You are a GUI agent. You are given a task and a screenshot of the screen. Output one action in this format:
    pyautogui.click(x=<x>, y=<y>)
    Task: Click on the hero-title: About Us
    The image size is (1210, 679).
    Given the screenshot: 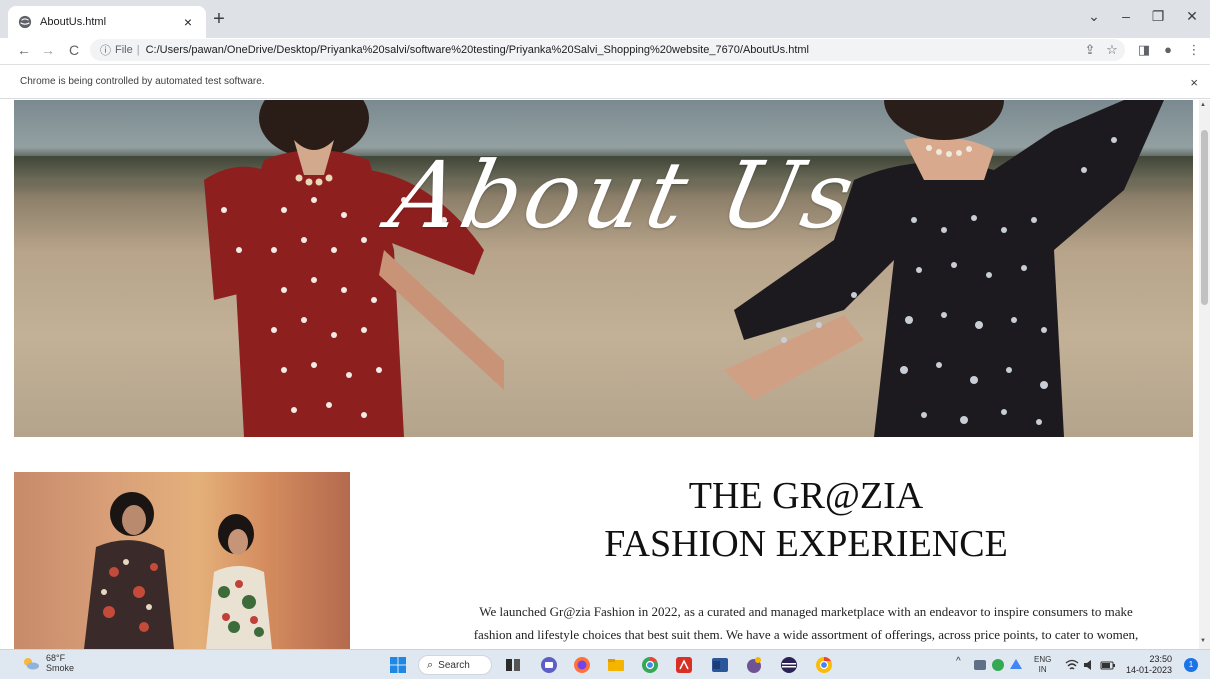 What is the action you would take?
    pyautogui.click(x=624, y=195)
    